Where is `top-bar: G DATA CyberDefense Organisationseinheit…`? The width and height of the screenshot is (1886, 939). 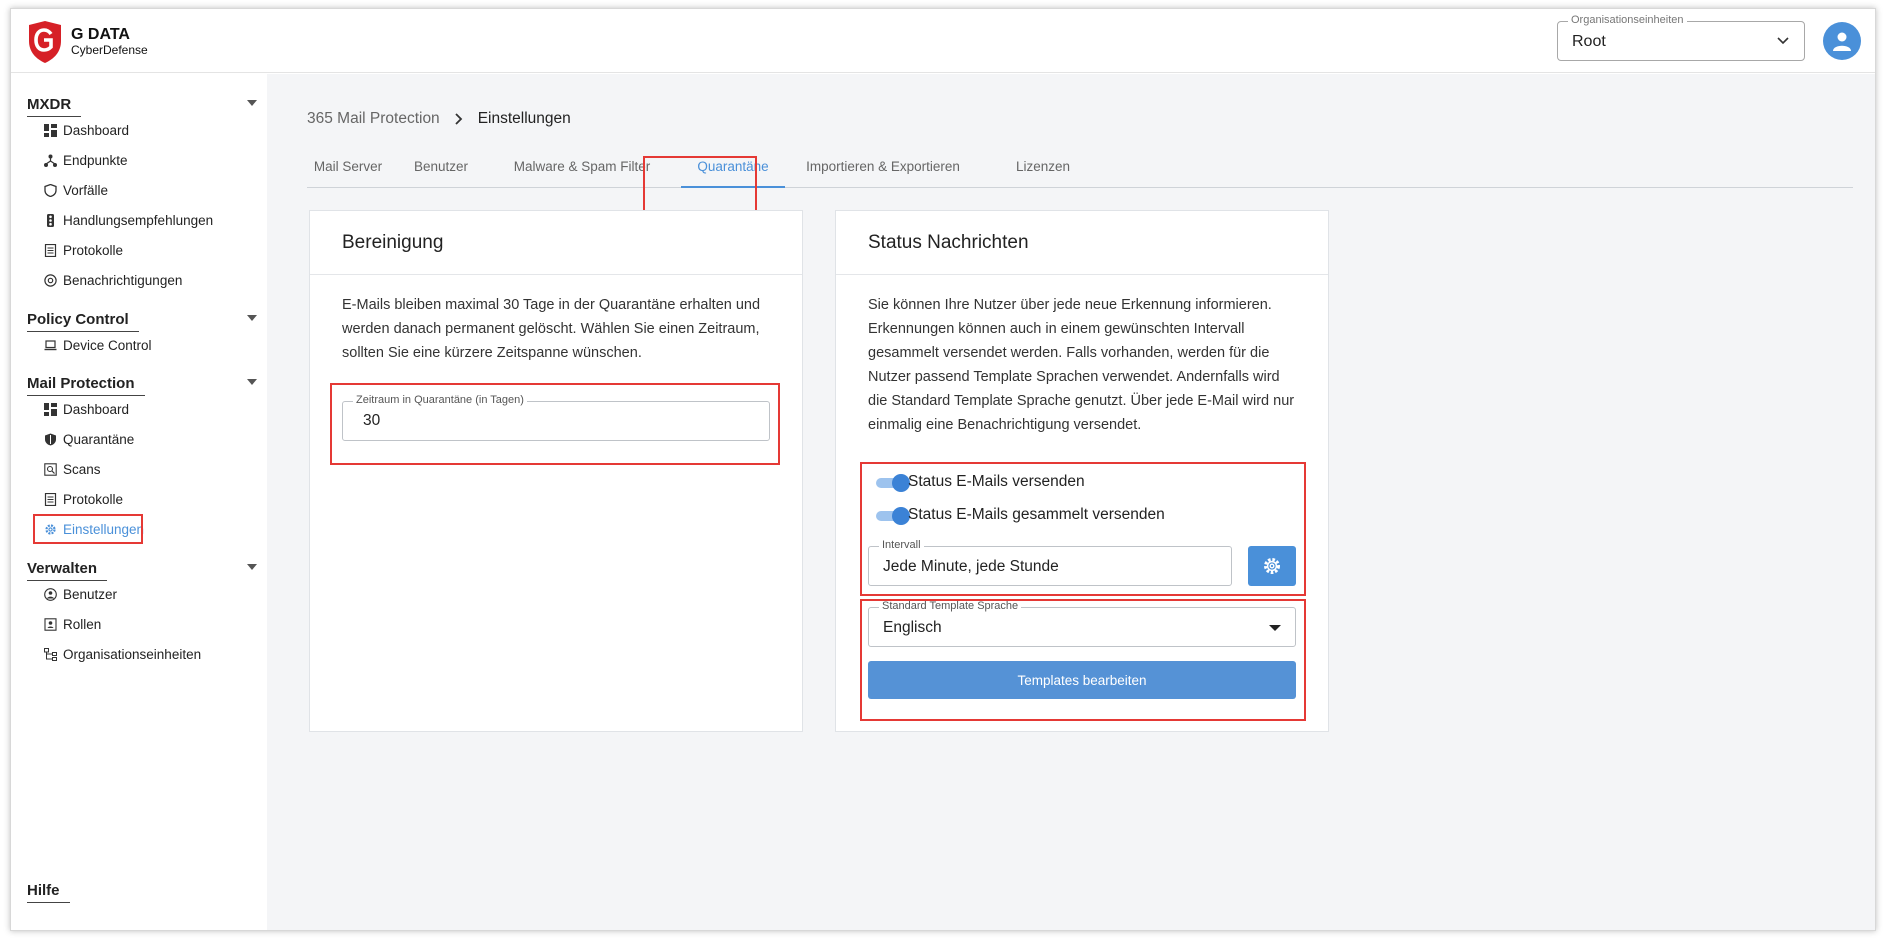 top-bar: G DATA CyberDefense Organisationseinheit… is located at coordinates (943, 41).